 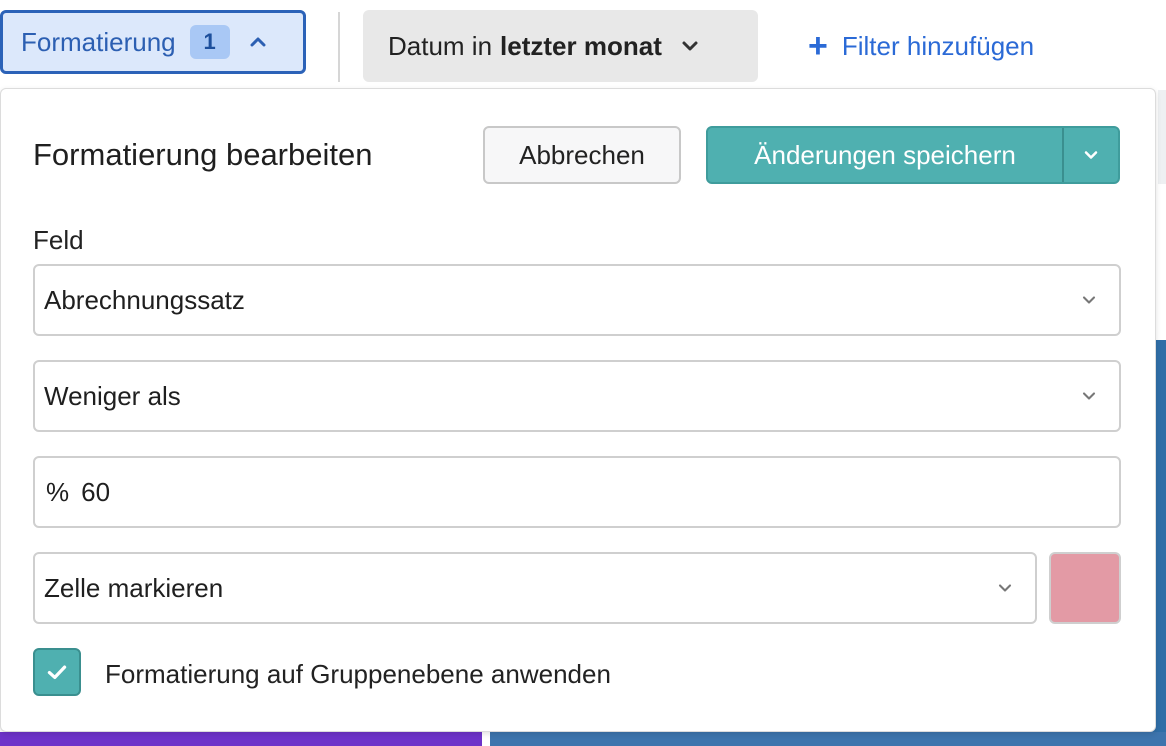 I want to click on date-chip-prefix: Datum in, so click(x=440, y=45).